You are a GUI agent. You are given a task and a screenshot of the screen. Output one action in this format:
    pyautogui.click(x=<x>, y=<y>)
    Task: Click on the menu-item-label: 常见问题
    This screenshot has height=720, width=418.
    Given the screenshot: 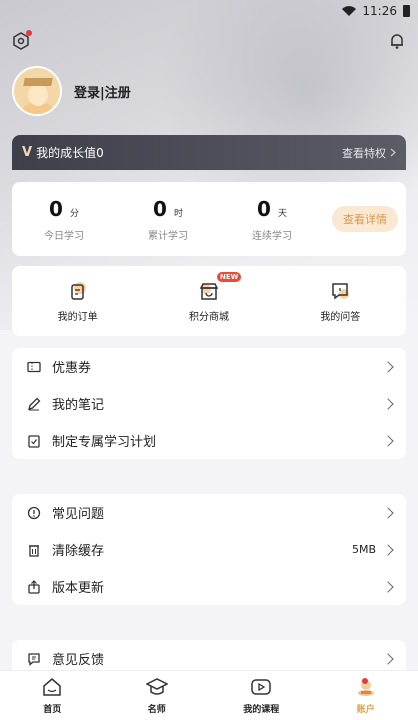 What is the action you would take?
    pyautogui.click(x=78, y=514)
    